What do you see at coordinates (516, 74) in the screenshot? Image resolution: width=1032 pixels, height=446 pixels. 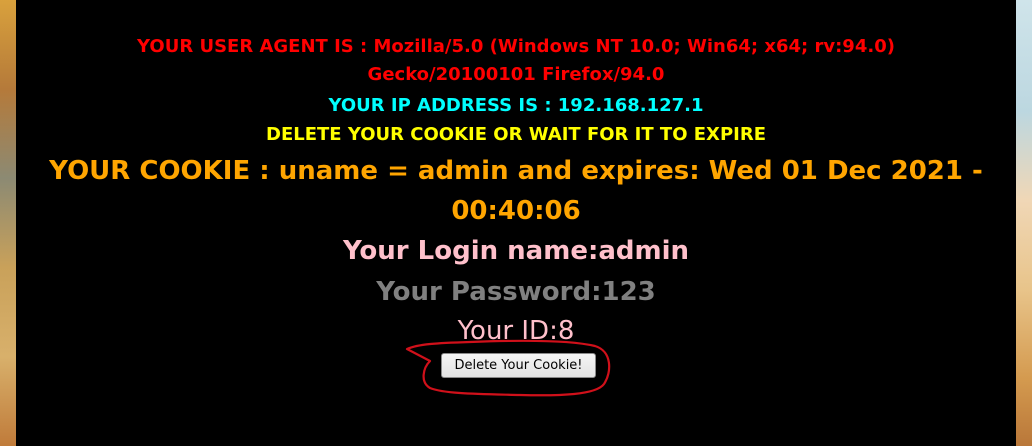 I see `user-agent-line-2: Gecko/20100101 Firefox/94.0` at bounding box center [516, 74].